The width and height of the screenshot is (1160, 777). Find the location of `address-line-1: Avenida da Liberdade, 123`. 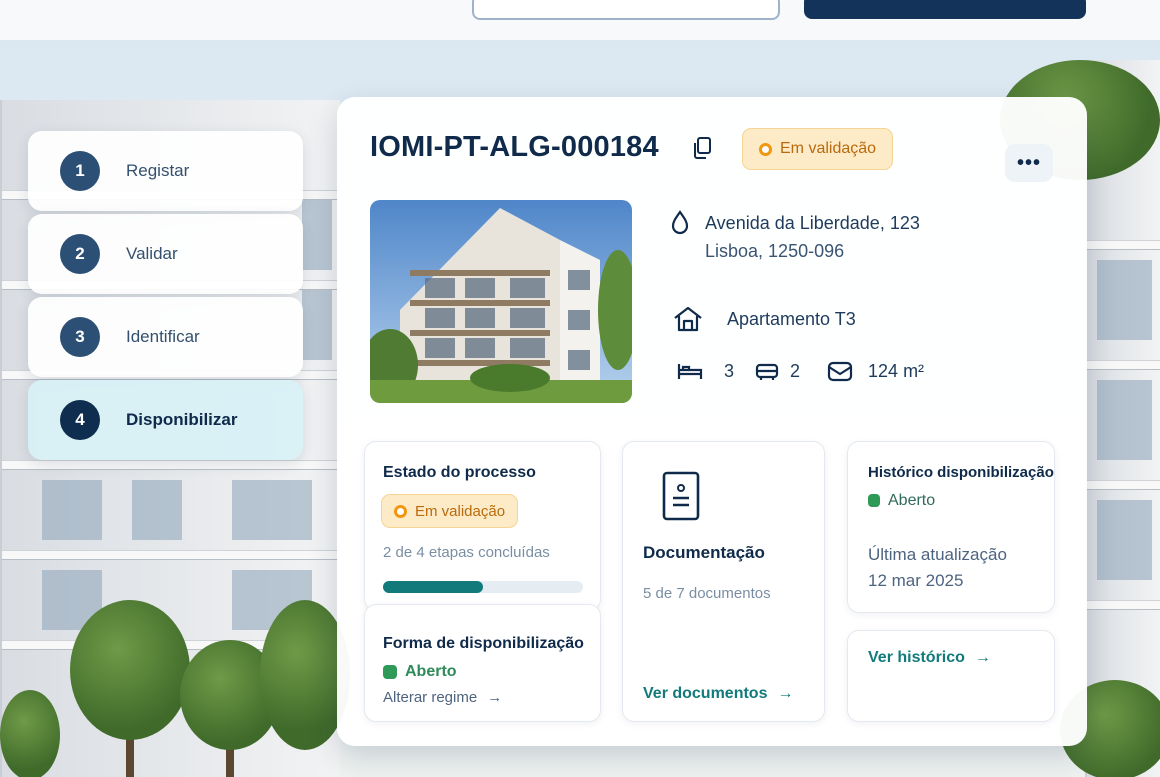

address-line-1: Avenida da Liberdade, 123 is located at coordinates (793, 223).